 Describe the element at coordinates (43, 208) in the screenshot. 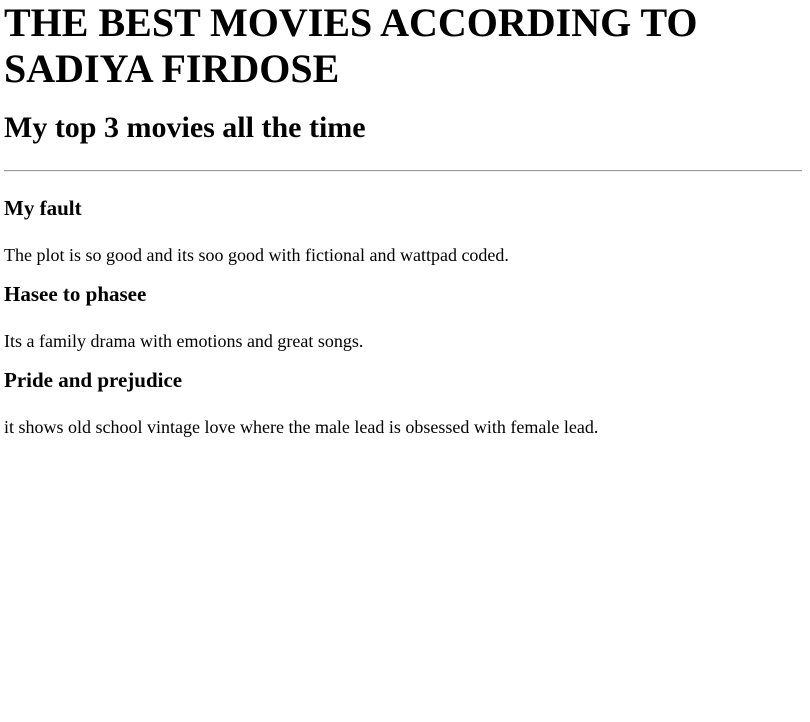

I see `movie-title: My fault` at that location.